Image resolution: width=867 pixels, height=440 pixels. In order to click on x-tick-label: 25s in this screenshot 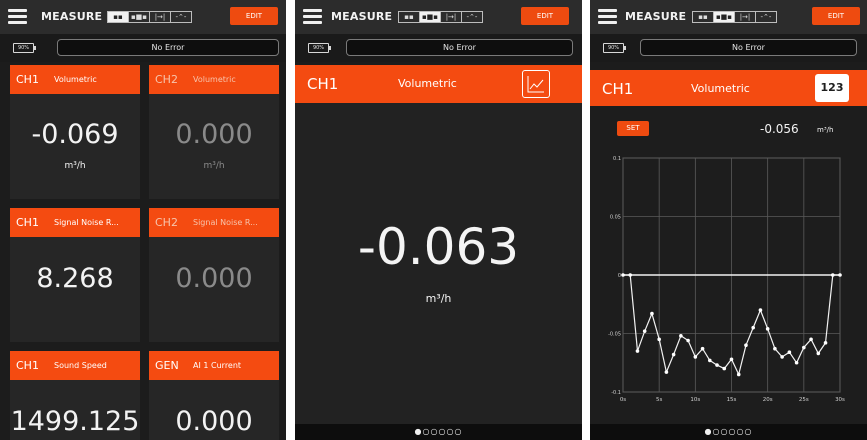, I will do `click(804, 400)`.